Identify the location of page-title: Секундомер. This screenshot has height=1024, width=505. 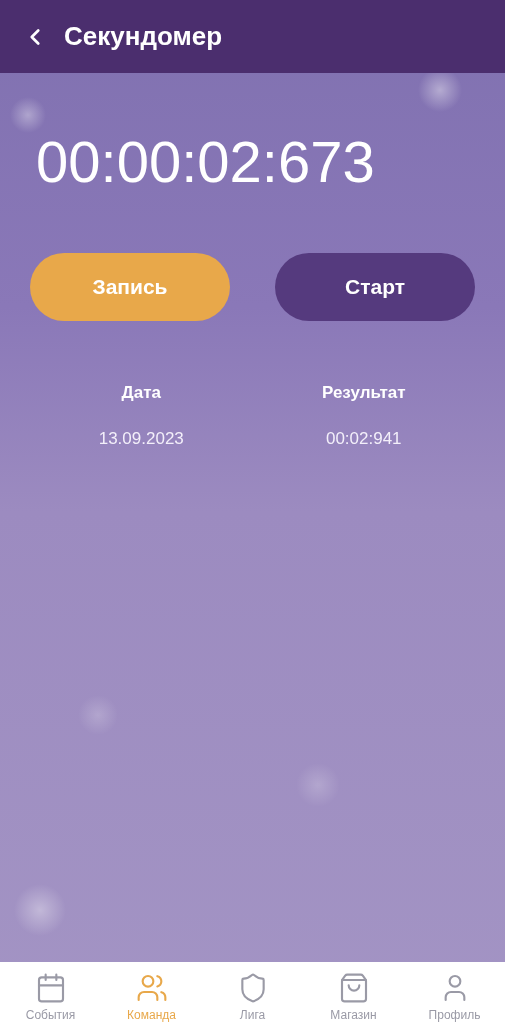
(143, 36).